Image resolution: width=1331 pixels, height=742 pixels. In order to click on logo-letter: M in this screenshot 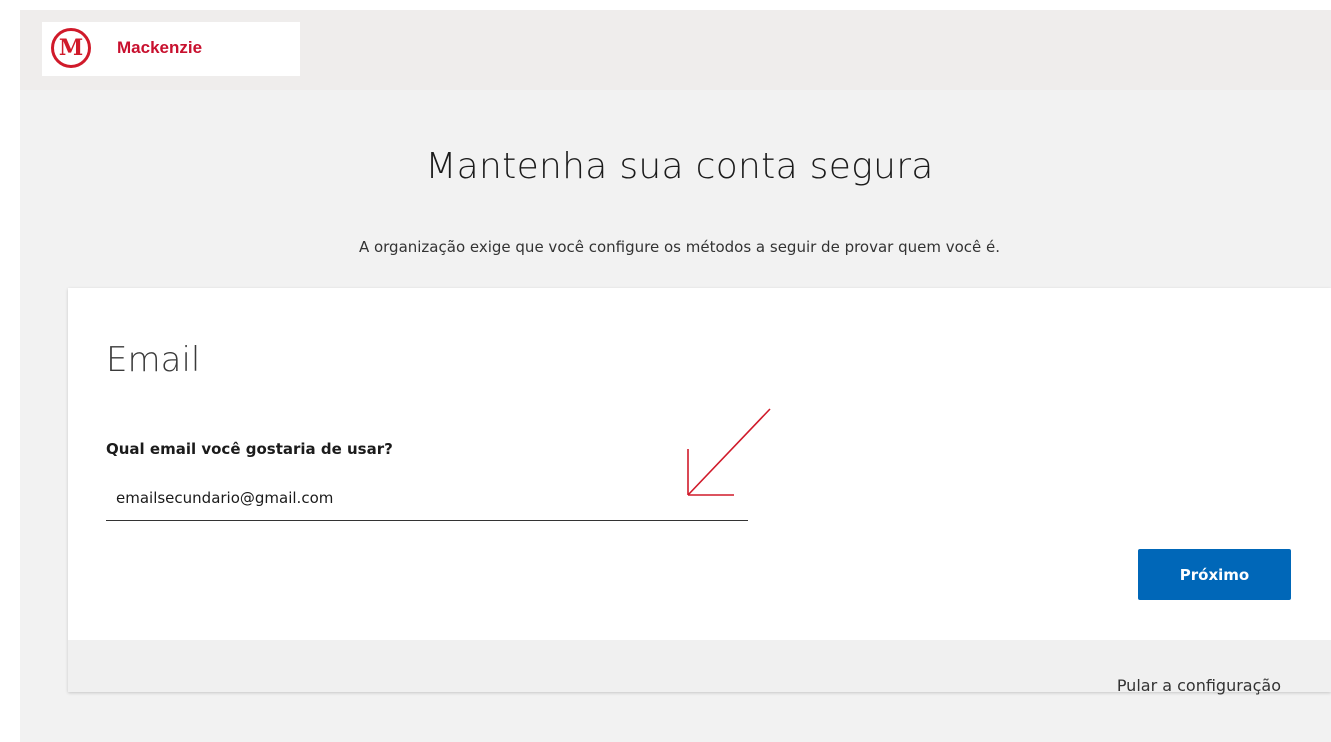, I will do `click(71, 48)`.